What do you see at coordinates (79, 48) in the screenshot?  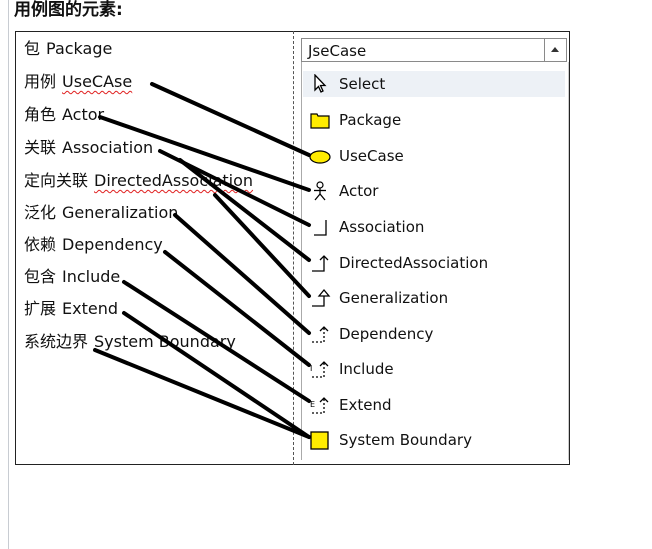 I see `left-item-en: Package` at bounding box center [79, 48].